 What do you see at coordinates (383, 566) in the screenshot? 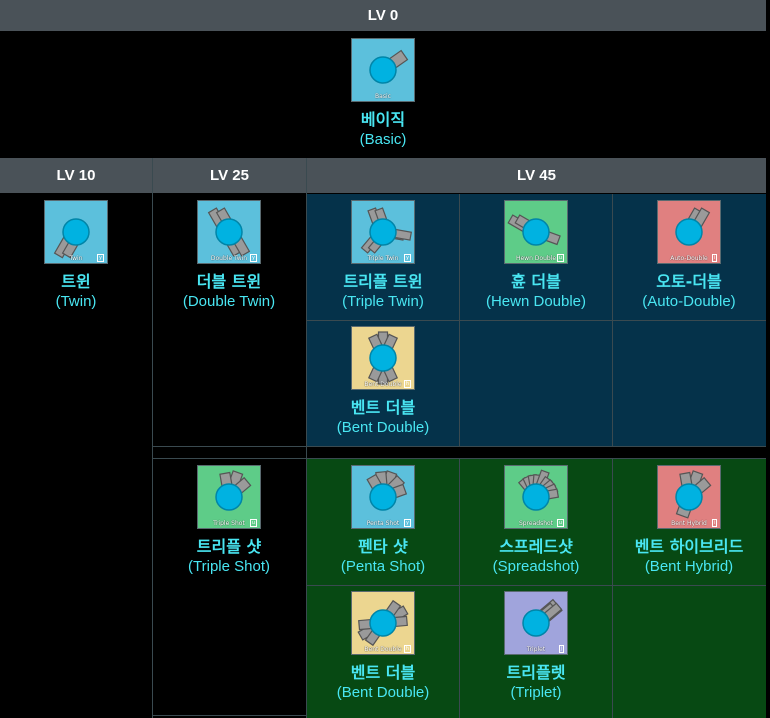
I see `tank-name-english: (Penta Shot)` at bounding box center [383, 566].